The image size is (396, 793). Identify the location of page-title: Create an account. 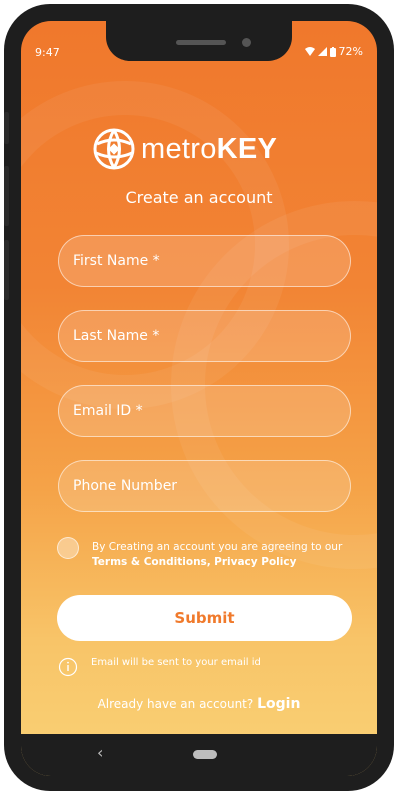
(199, 197).